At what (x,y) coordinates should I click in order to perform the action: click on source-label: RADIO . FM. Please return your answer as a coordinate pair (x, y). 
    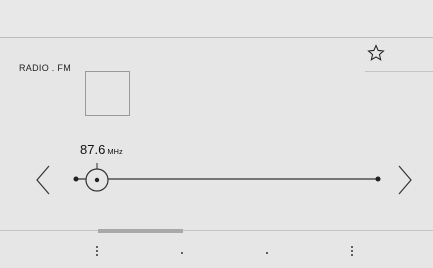
    Looking at the image, I should click on (45, 68).